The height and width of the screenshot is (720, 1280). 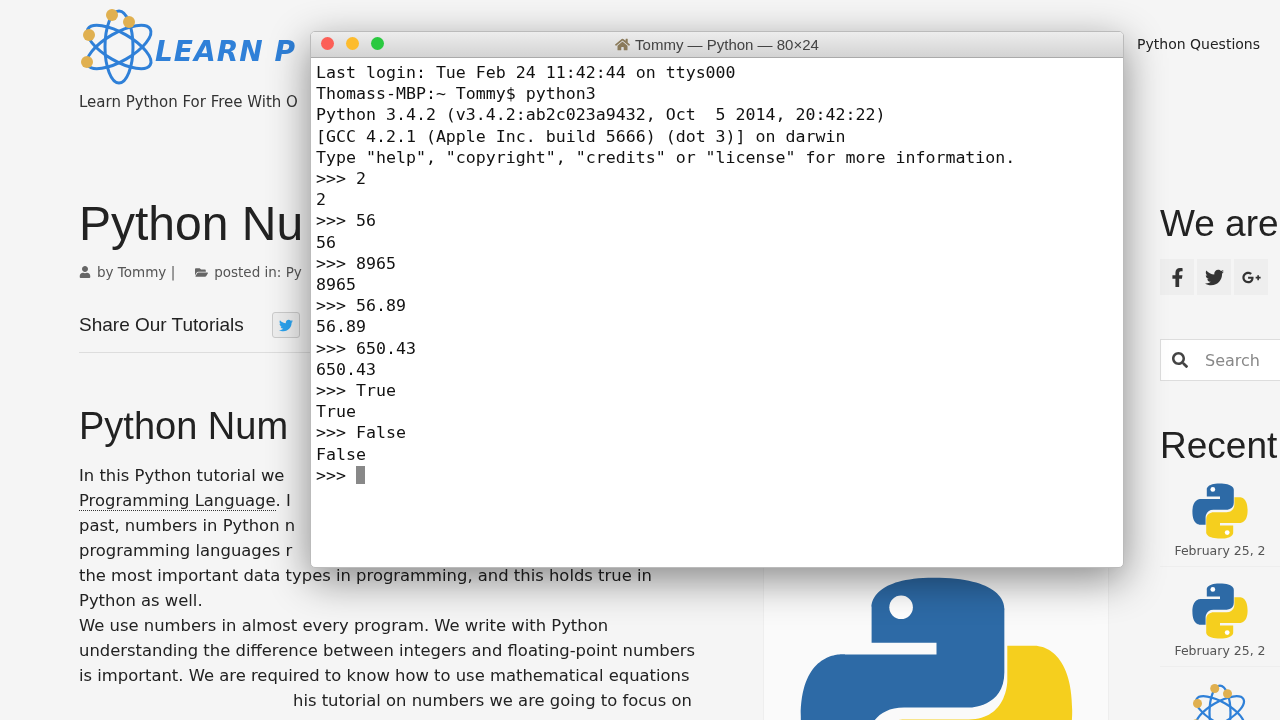 I want to click on folder-icon, so click(x=202, y=272).